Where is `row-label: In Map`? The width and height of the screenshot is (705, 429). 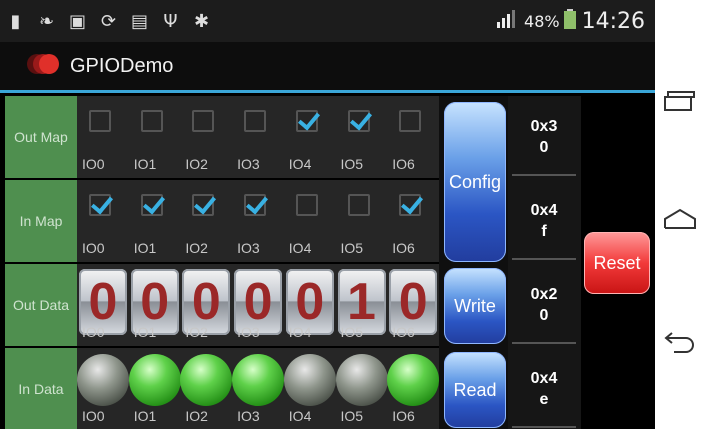 row-label: In Map is located at coordinates (41, 221).